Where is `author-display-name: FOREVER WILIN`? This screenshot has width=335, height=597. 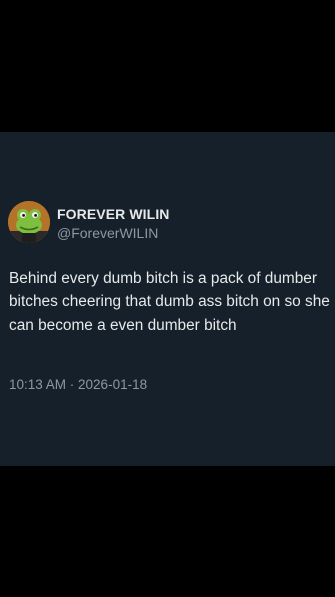
author-display-name: FOREVER WILIN is located at coordinates (113, 214).